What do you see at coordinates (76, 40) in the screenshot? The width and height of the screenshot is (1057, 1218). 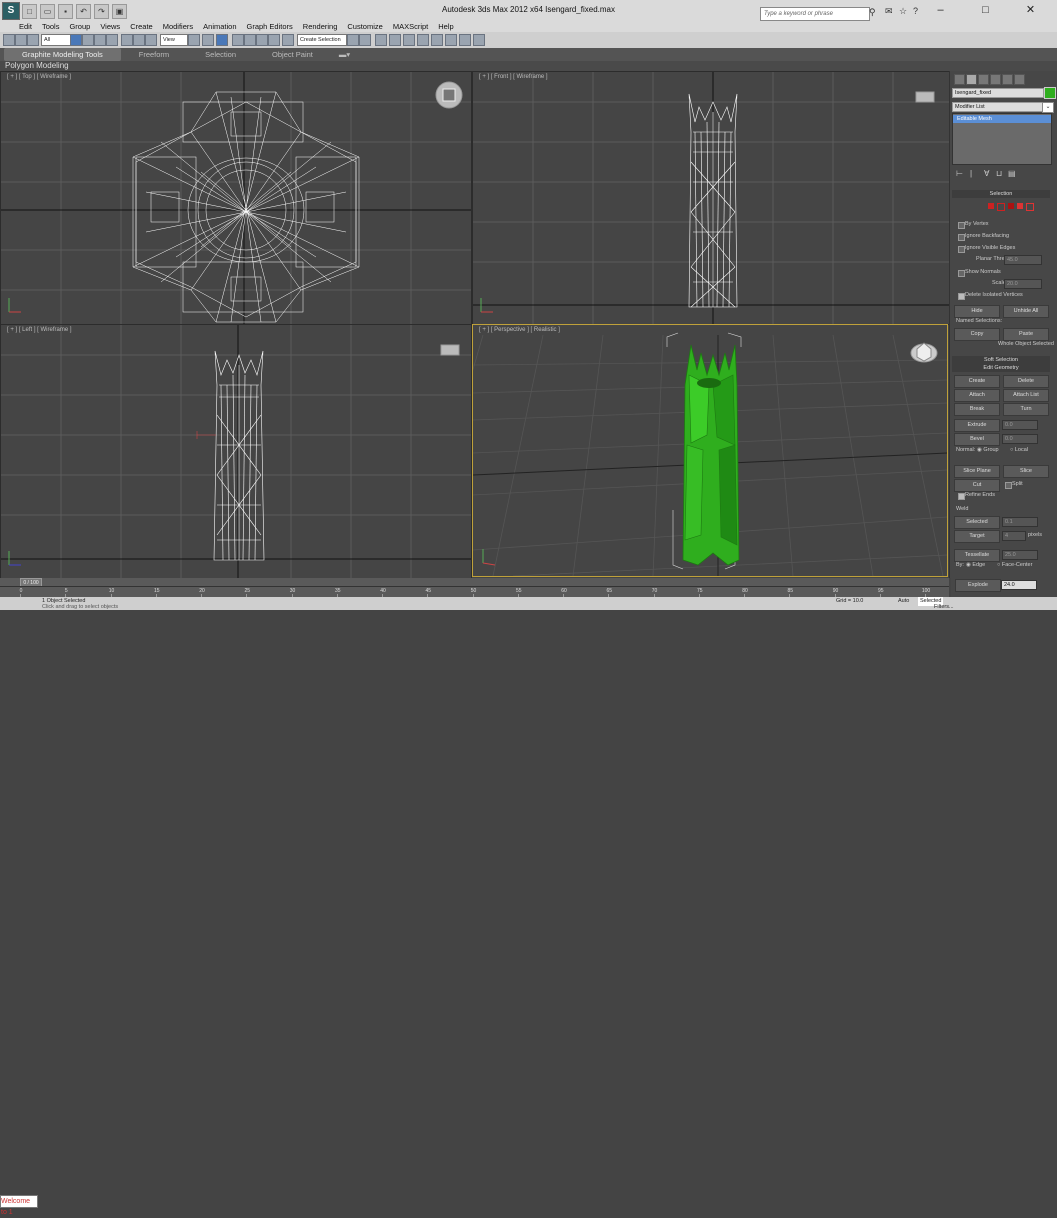 I see `select-object-icon` at bounding box center [76, 40].